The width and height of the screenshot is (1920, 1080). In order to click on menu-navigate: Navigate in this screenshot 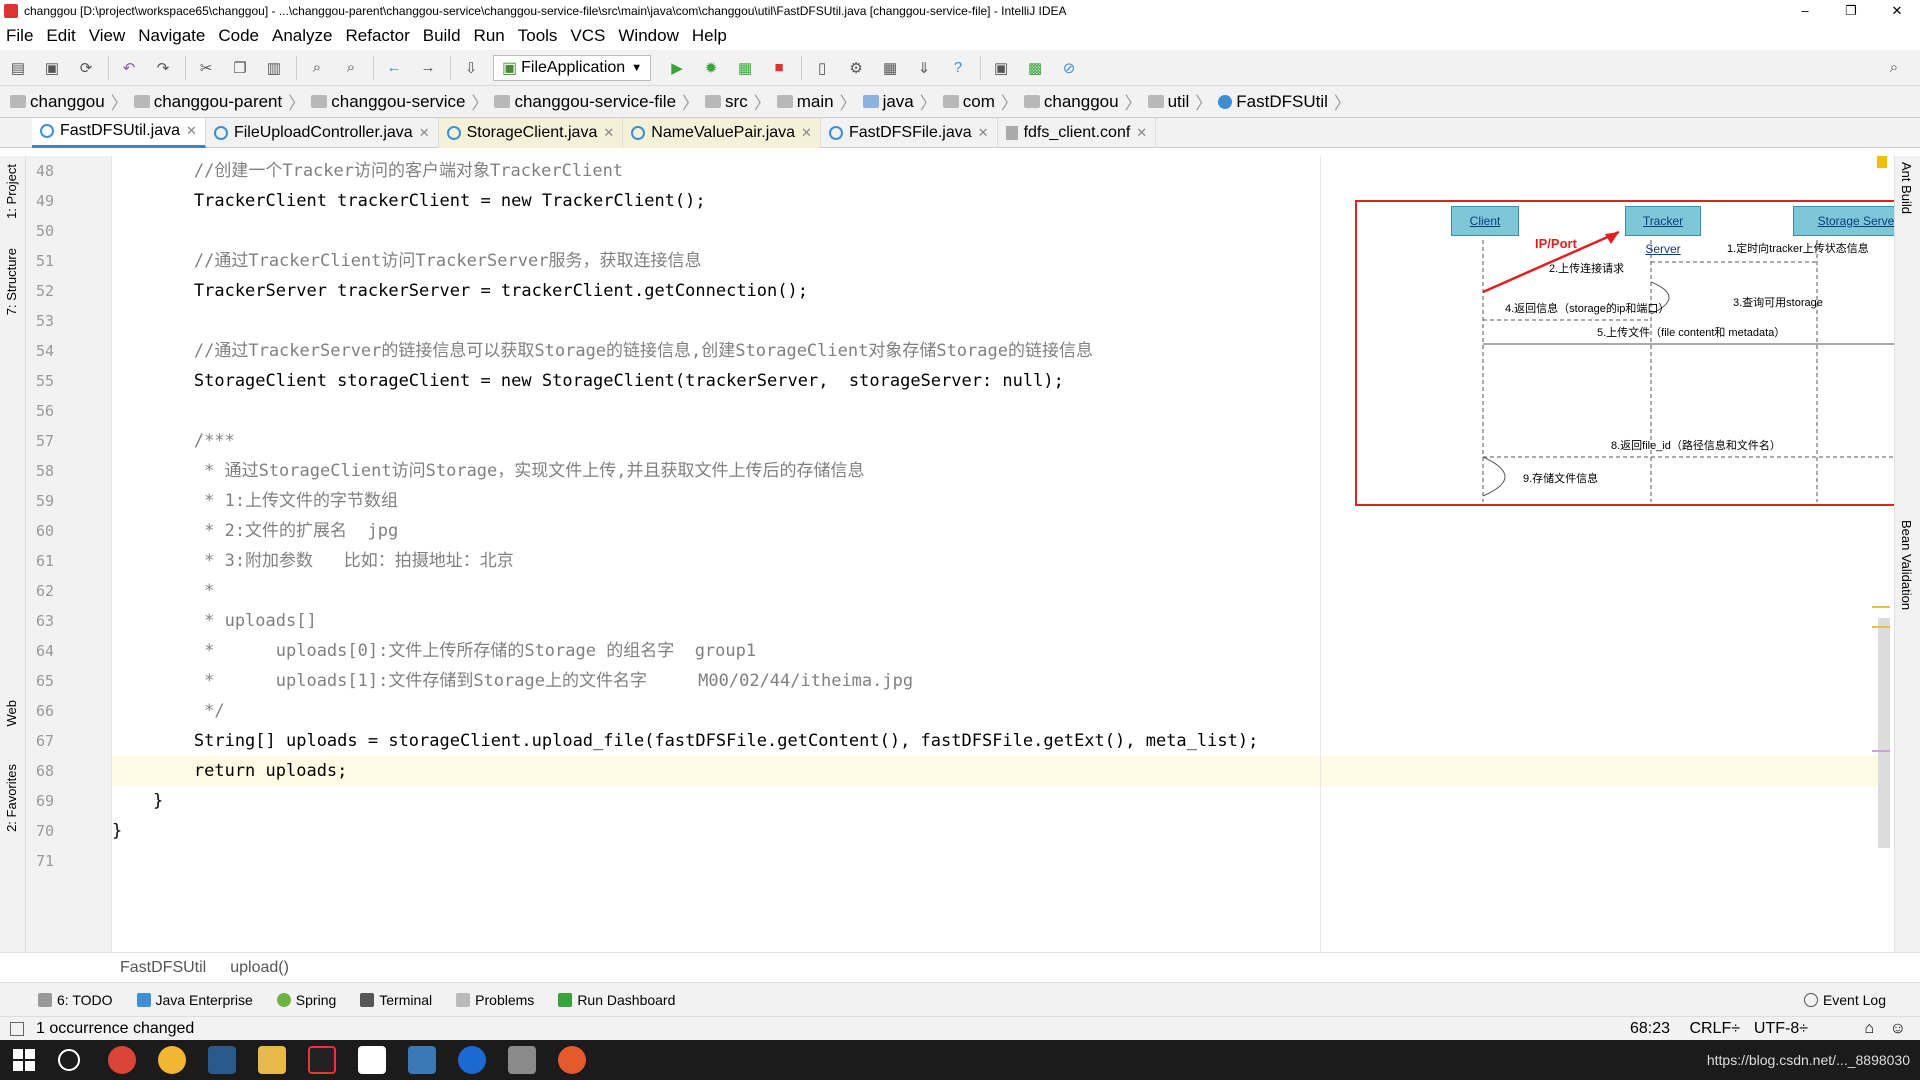, I will do `click(171, 36)`.